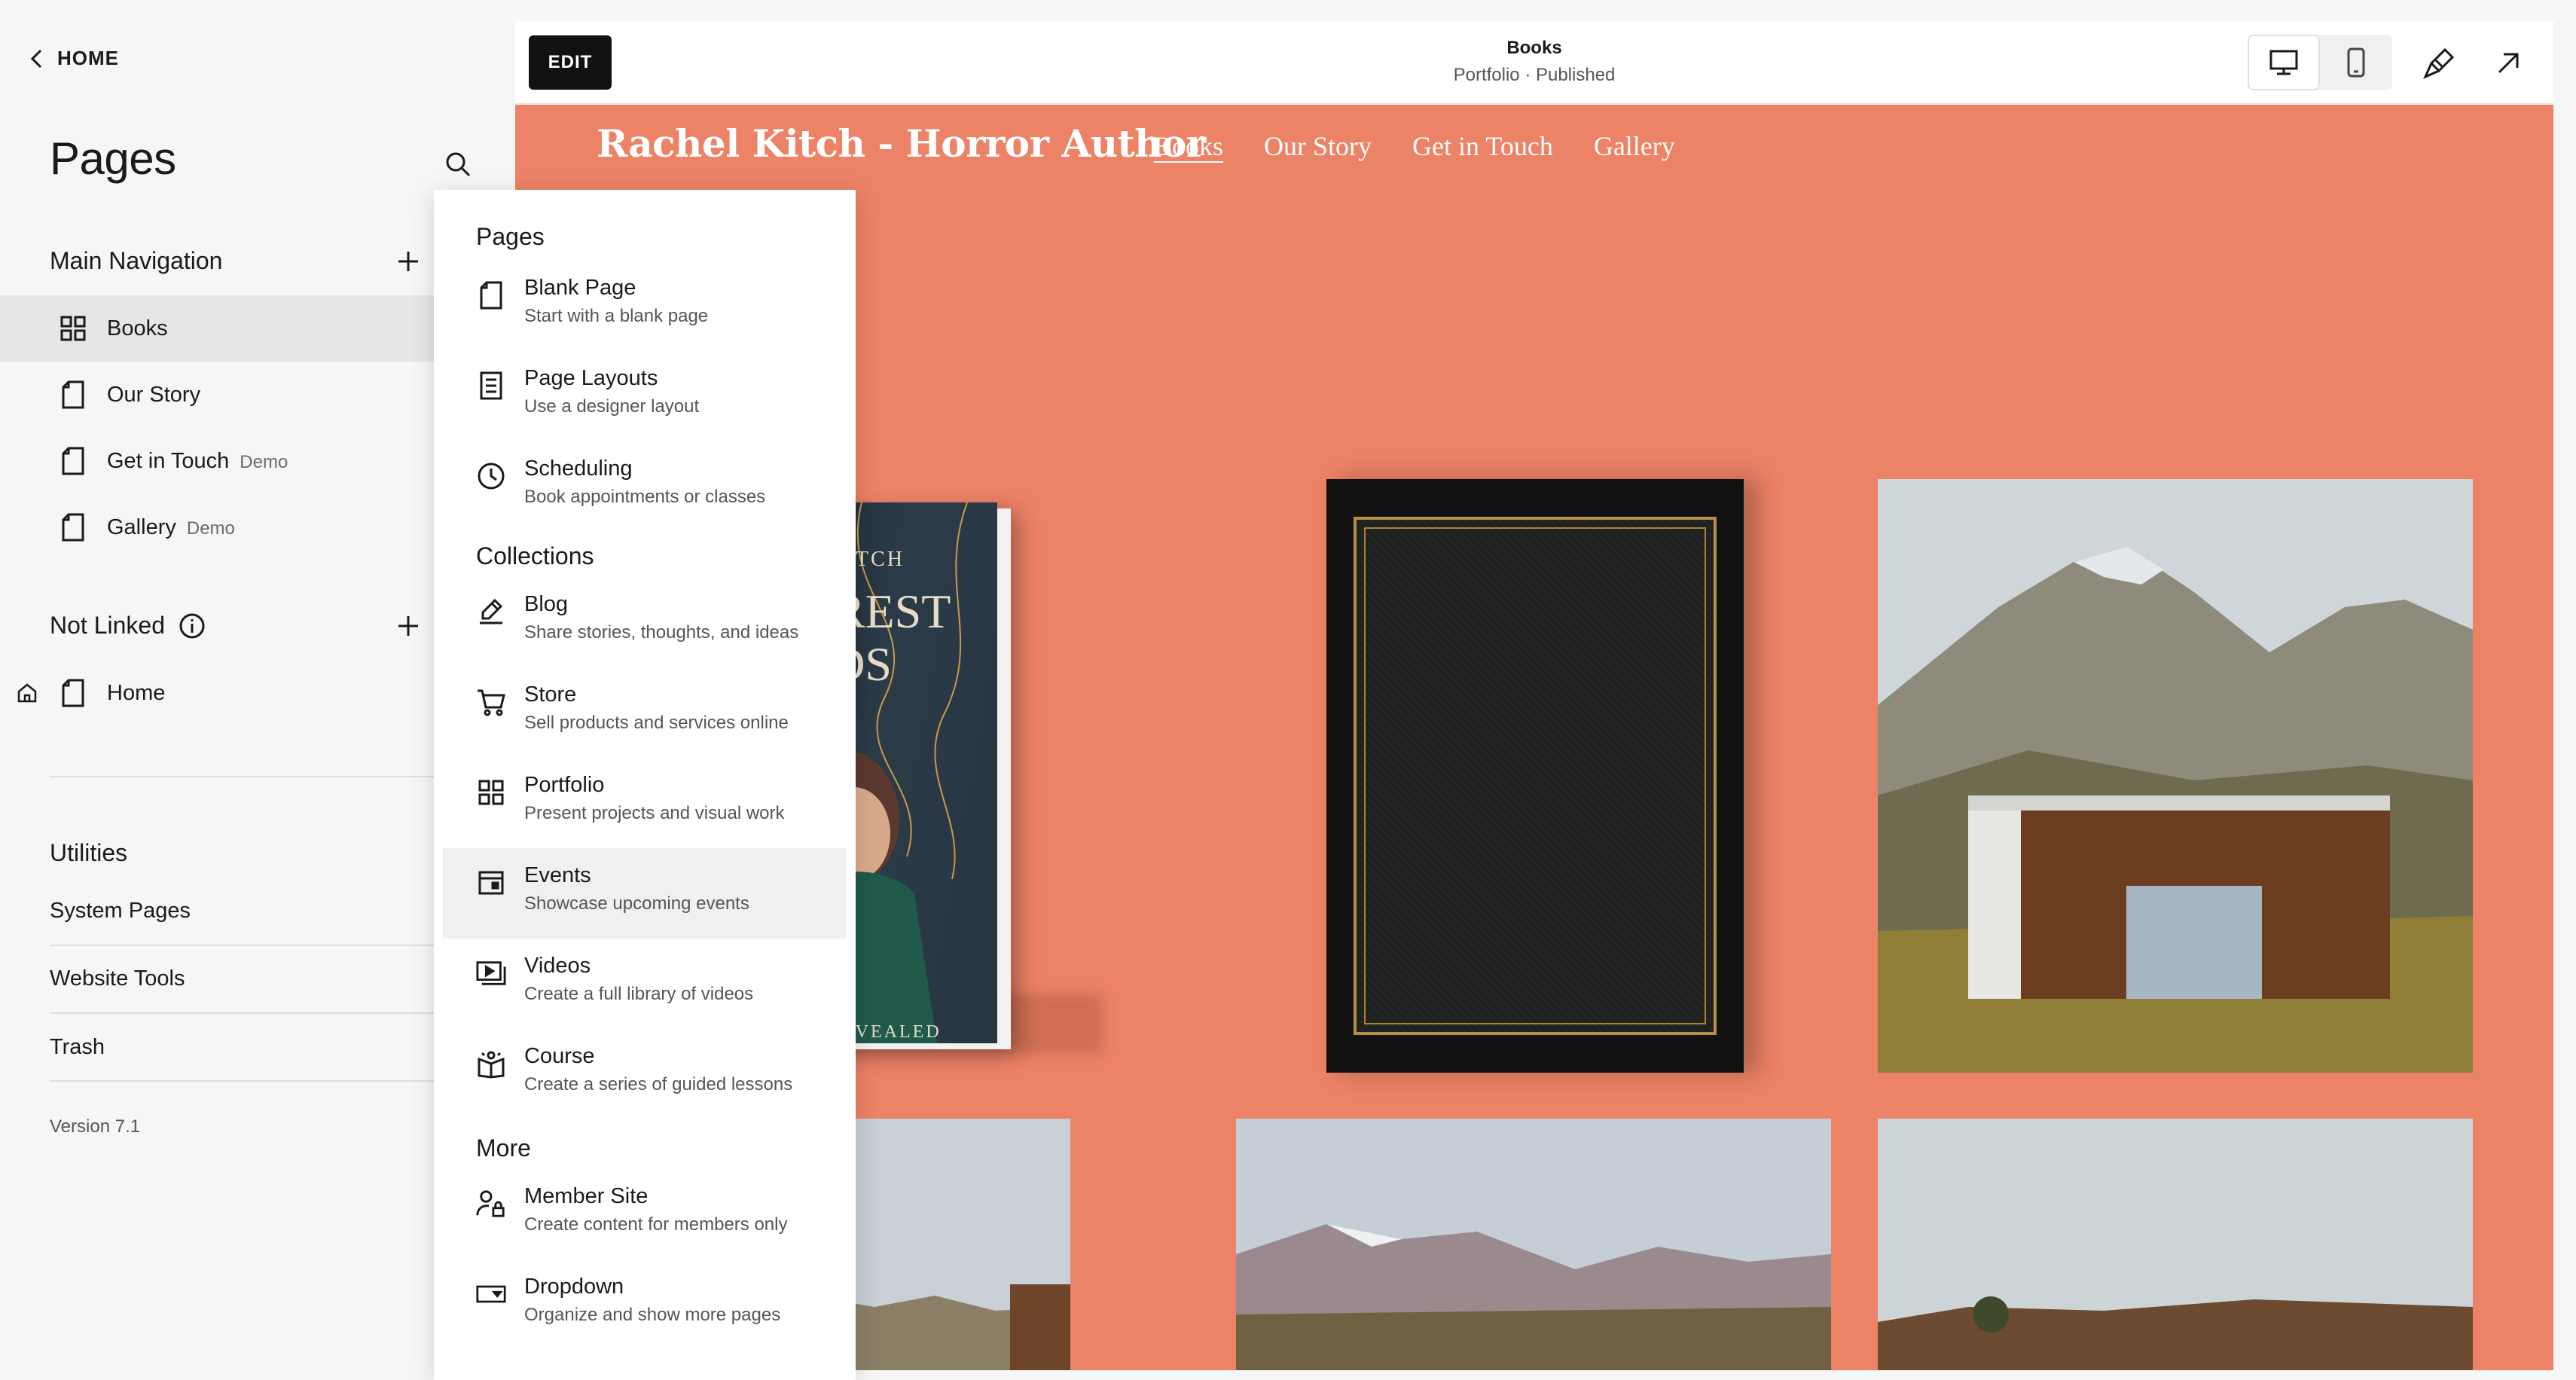 The width and height of the screenshot is (2576, 1380). What do you see at coordinates (657, 723) in the screenshot?
I see `menu-item-subtitle: Sell products and services online` at bounding box center [657, 723].